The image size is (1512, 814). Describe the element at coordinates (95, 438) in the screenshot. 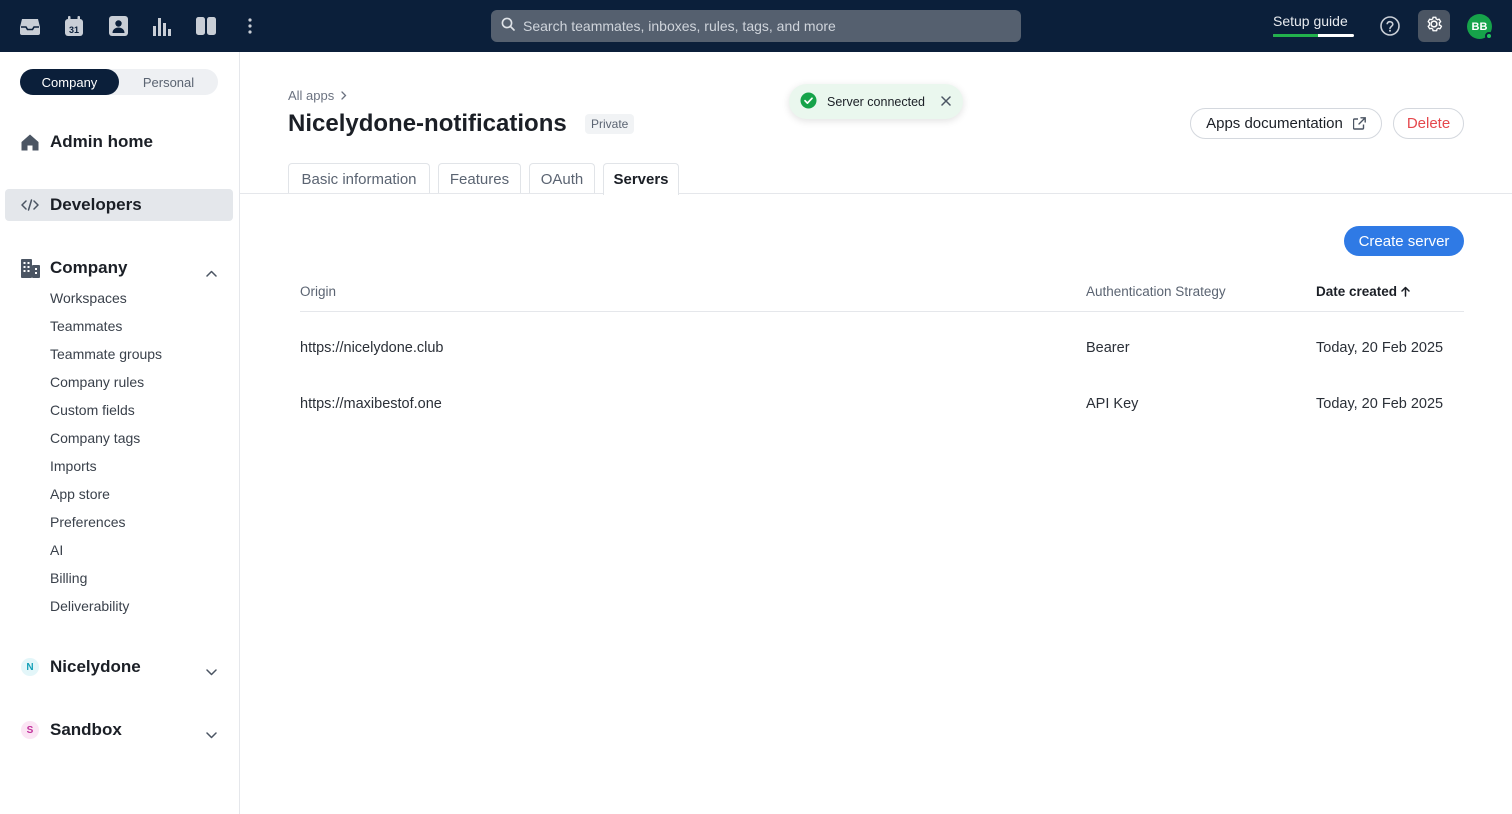

I see `sidebar-subitem-company-tags: Company tags` at that location.